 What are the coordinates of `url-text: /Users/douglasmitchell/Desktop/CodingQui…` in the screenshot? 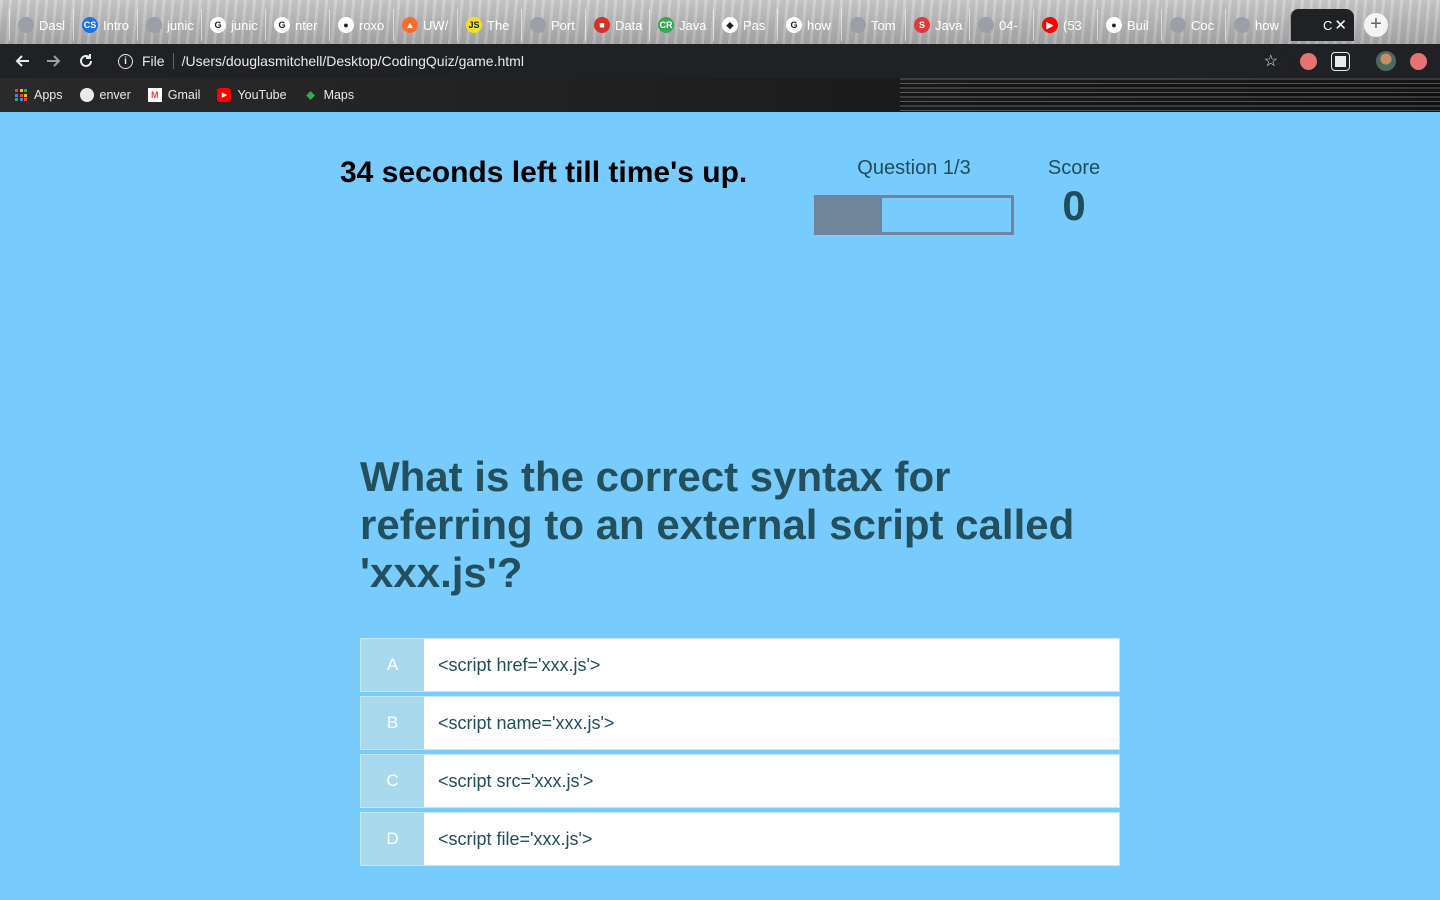 It's located at (353, 61).